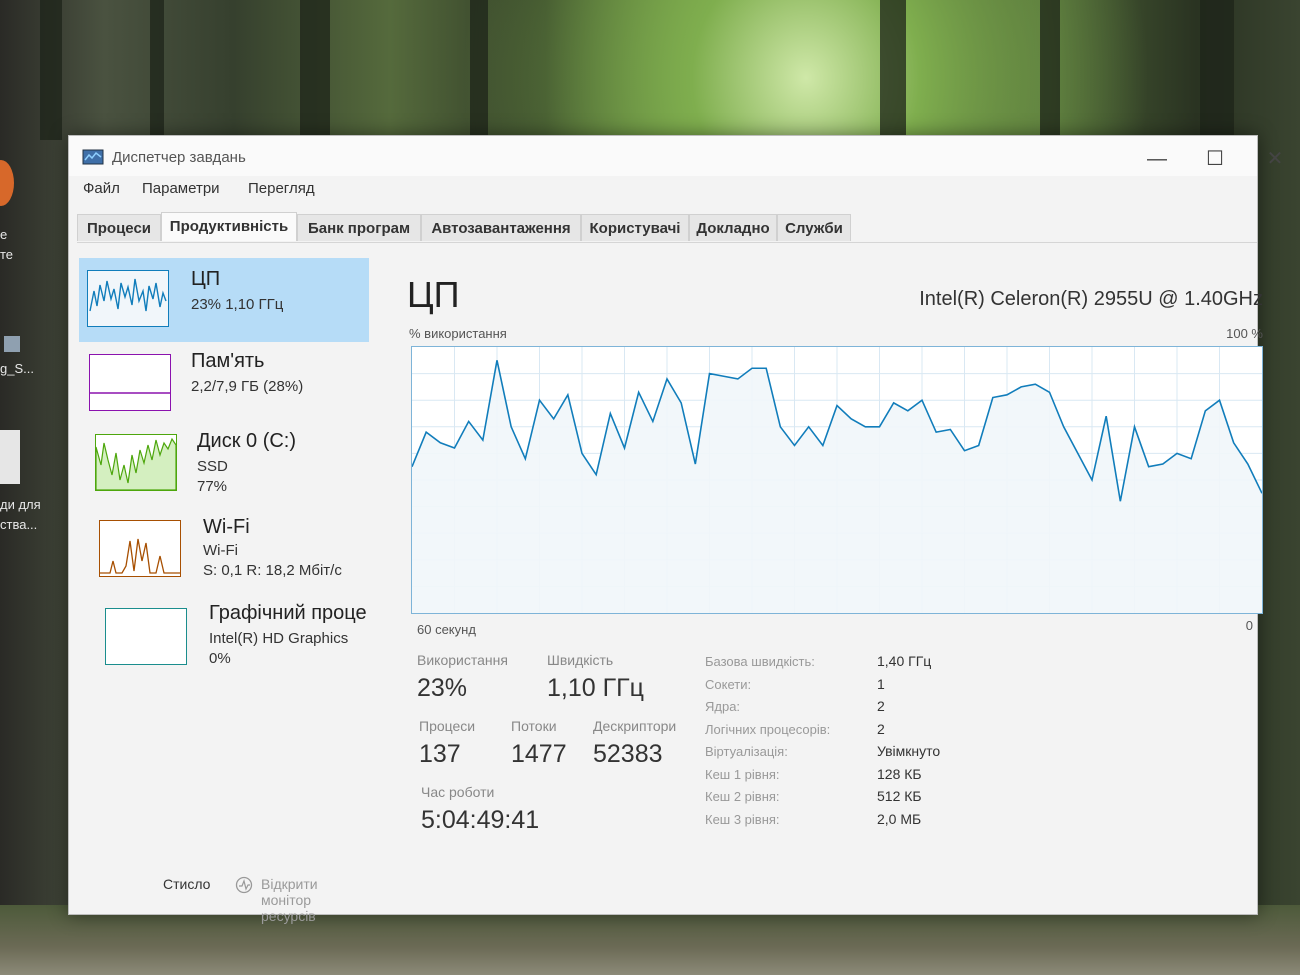  I want to click on tab-app-history: Банк програм, so click(359, 227).